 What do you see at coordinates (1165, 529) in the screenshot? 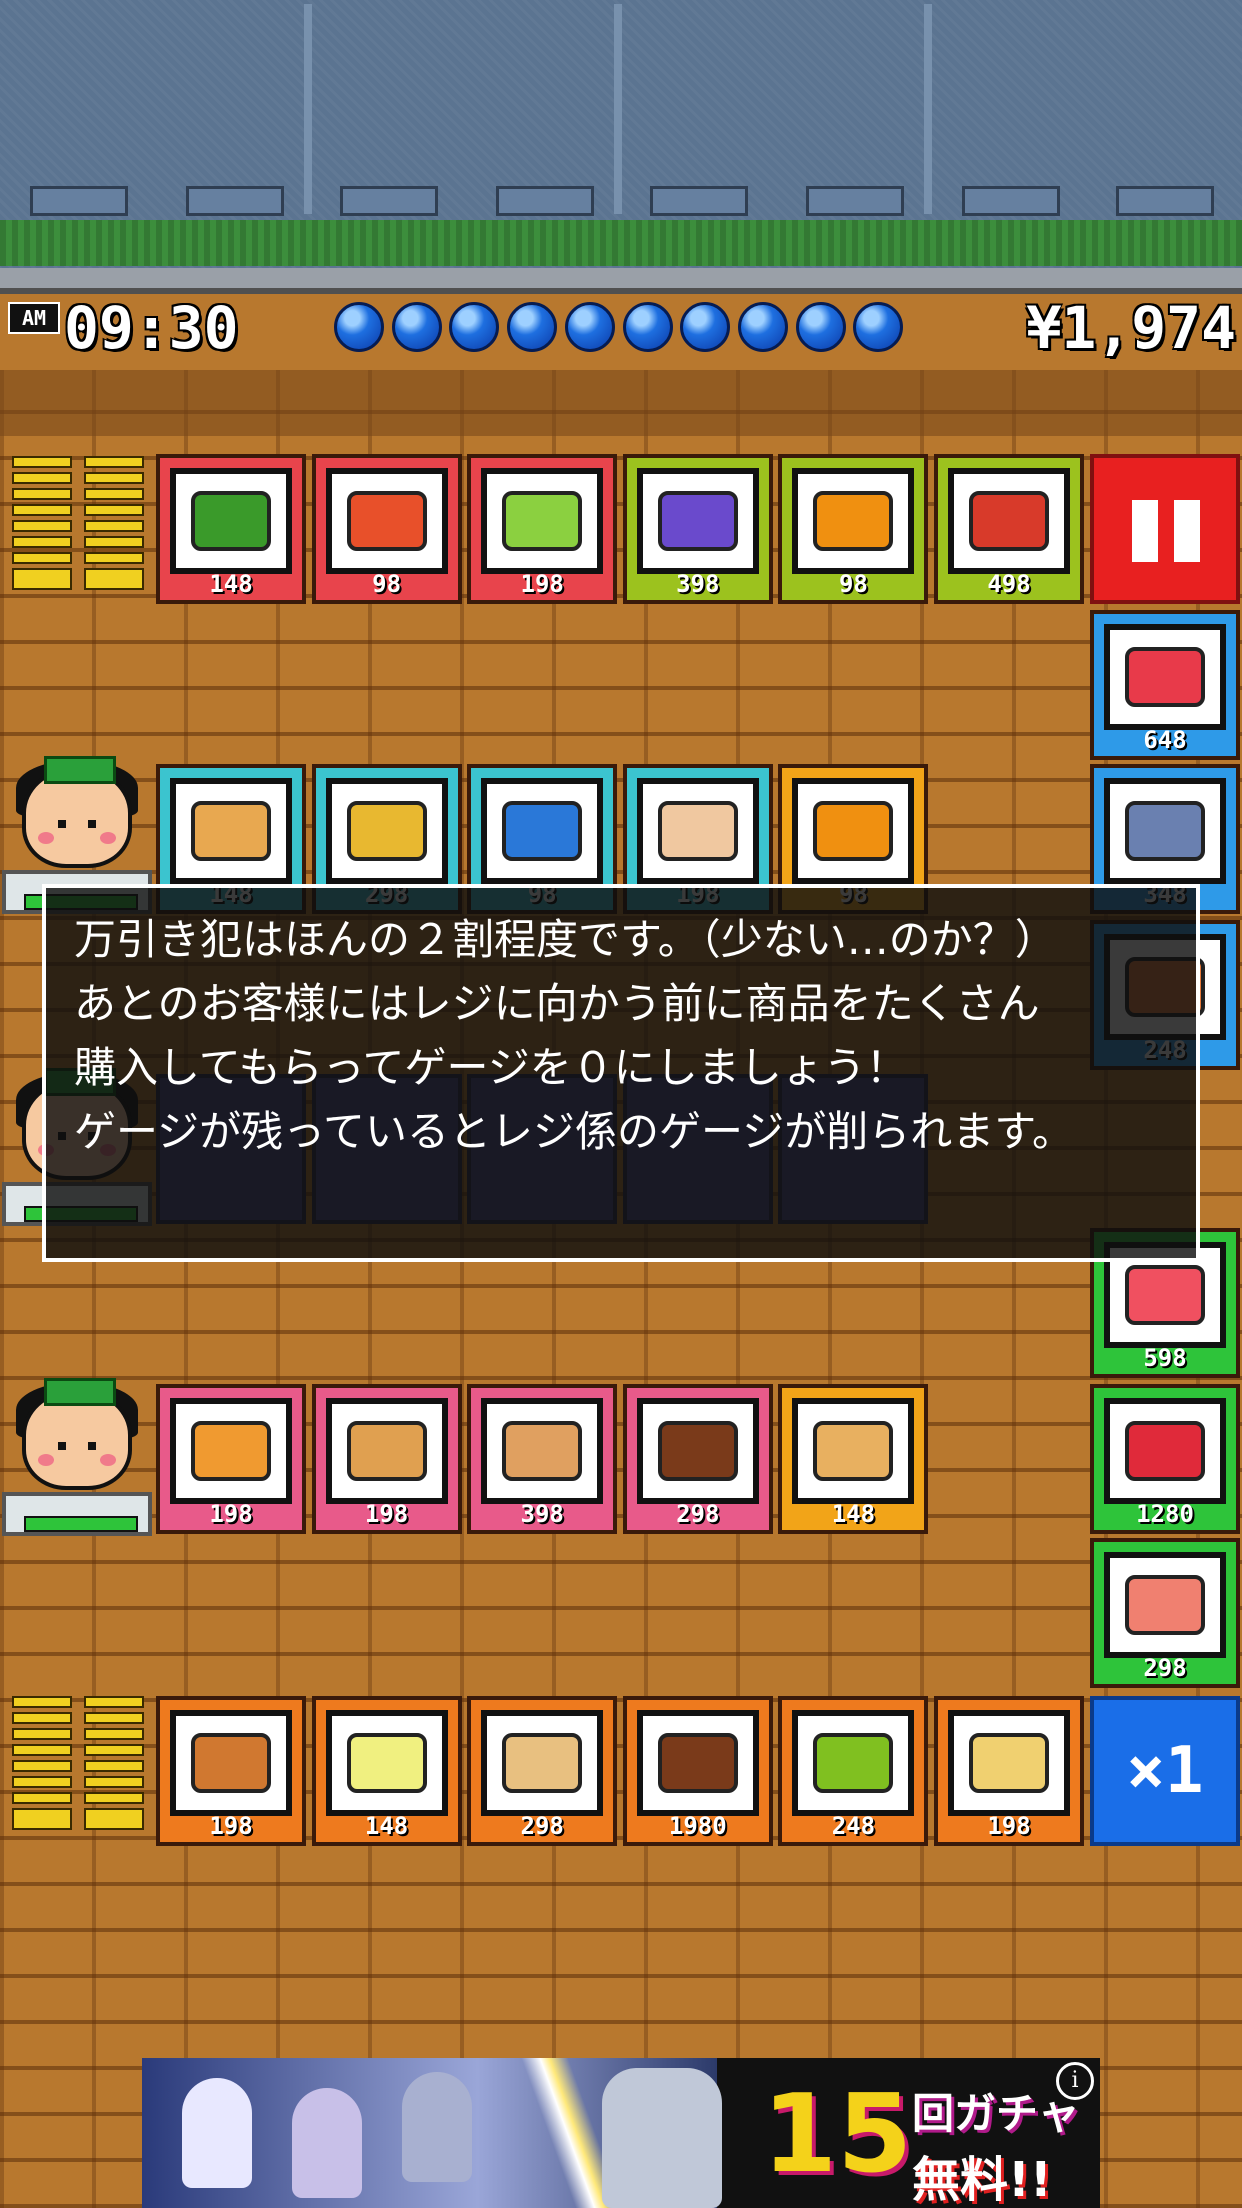
I see `pause-button` at bounding box center [1165, 529].